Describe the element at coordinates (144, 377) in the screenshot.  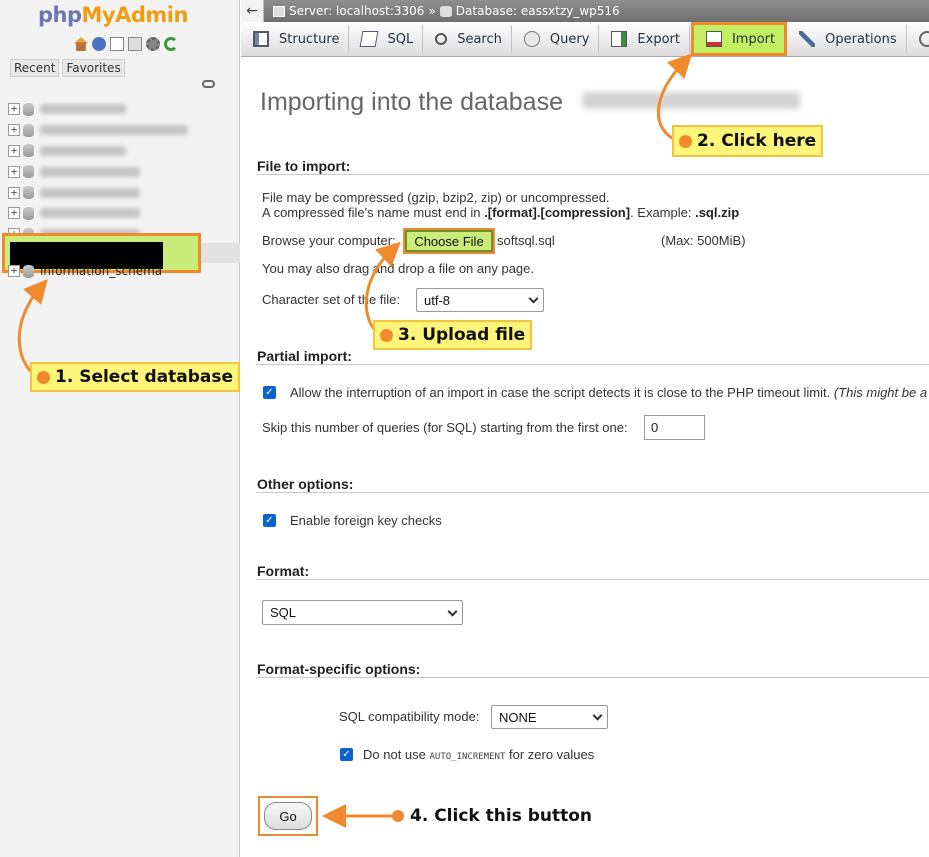
I see `callout-text: 1. Select database` at that location.